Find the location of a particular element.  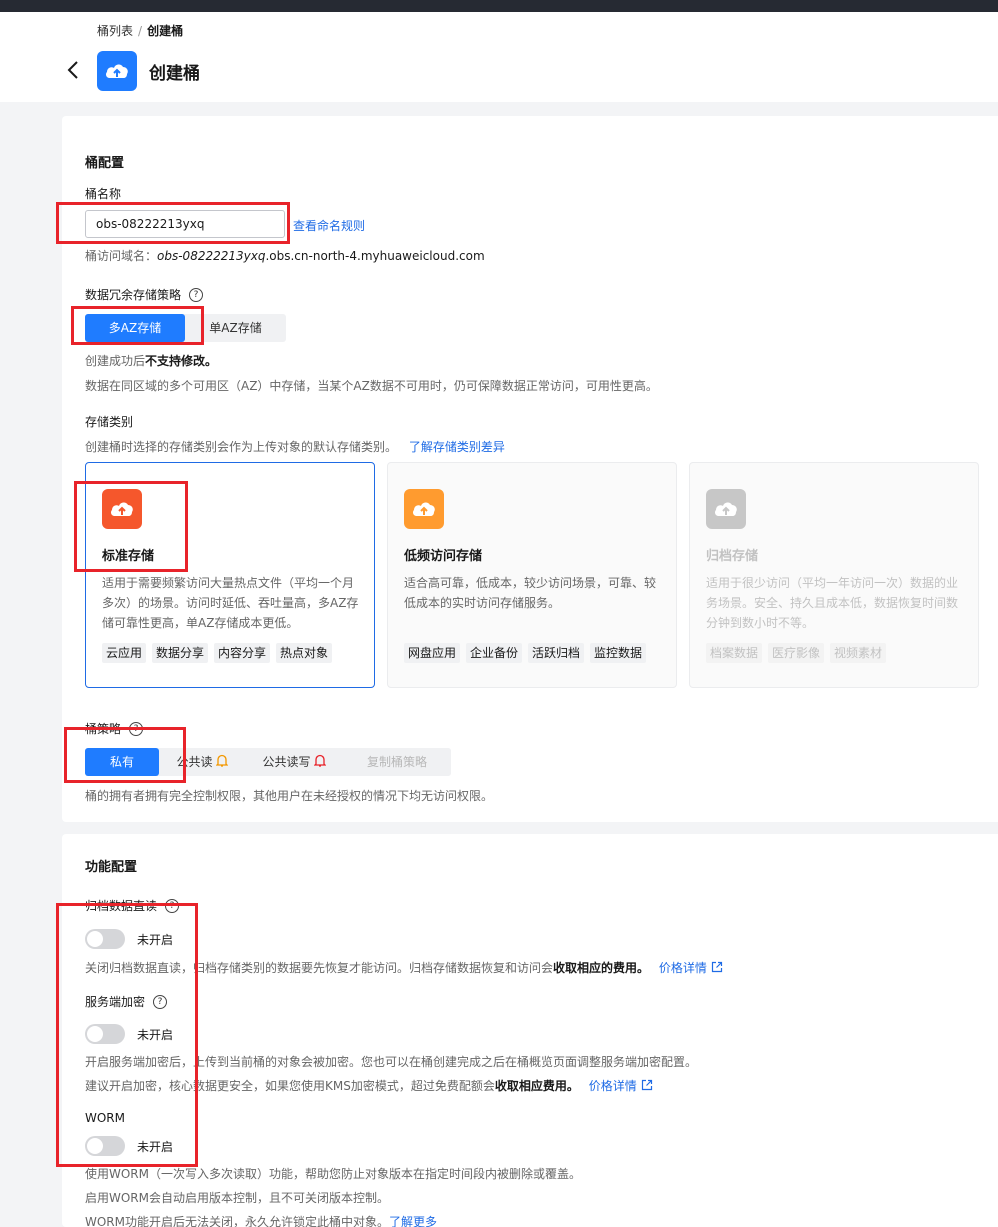

scenario-tag: 云应用 is located at coordinates (124, 653).